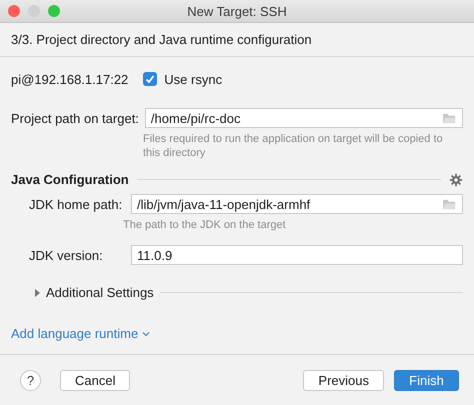 The height and width of the screenshot is (405, 474). I want to click on field-label: Project path on target:, so click(75, 118).